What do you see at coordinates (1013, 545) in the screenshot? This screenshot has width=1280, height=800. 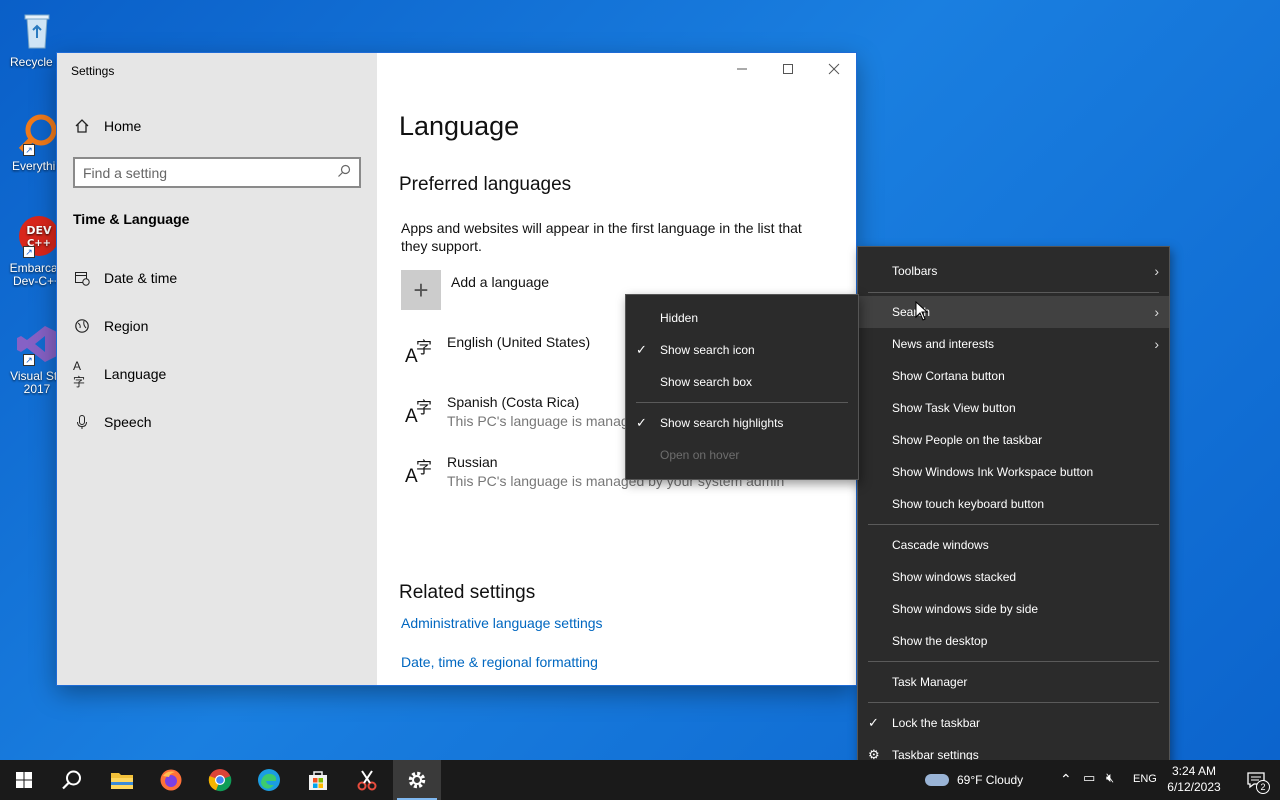 I see `menu-item-cascade-windows: Cascade windows` at bounding box center [1013, 545].